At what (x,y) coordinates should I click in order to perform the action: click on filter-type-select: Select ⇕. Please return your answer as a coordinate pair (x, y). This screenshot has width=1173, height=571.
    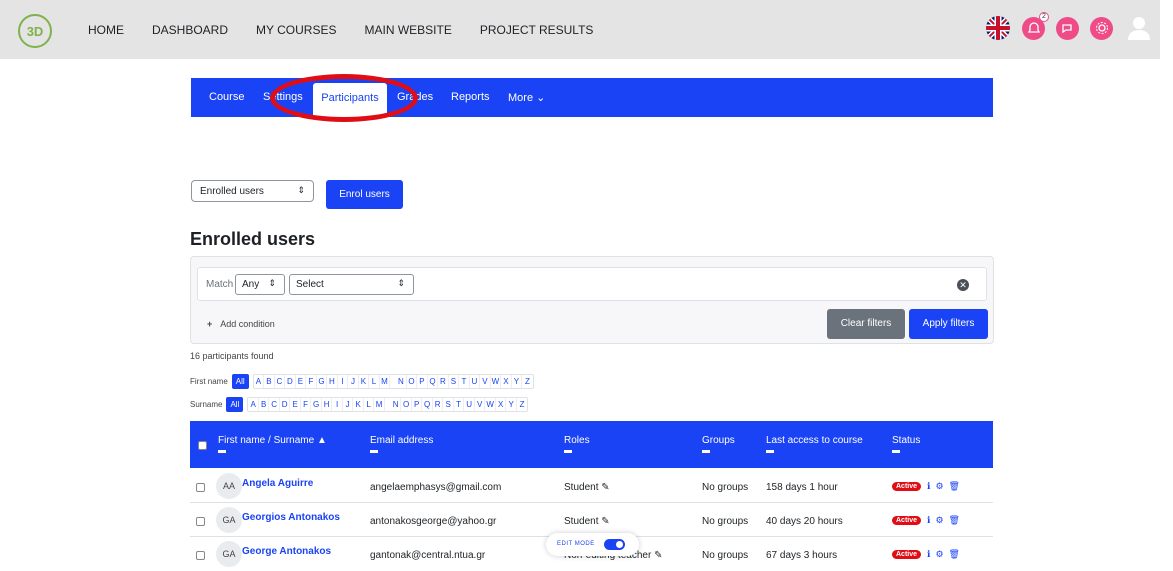
    Looking at the image, I should click on (351, 284).